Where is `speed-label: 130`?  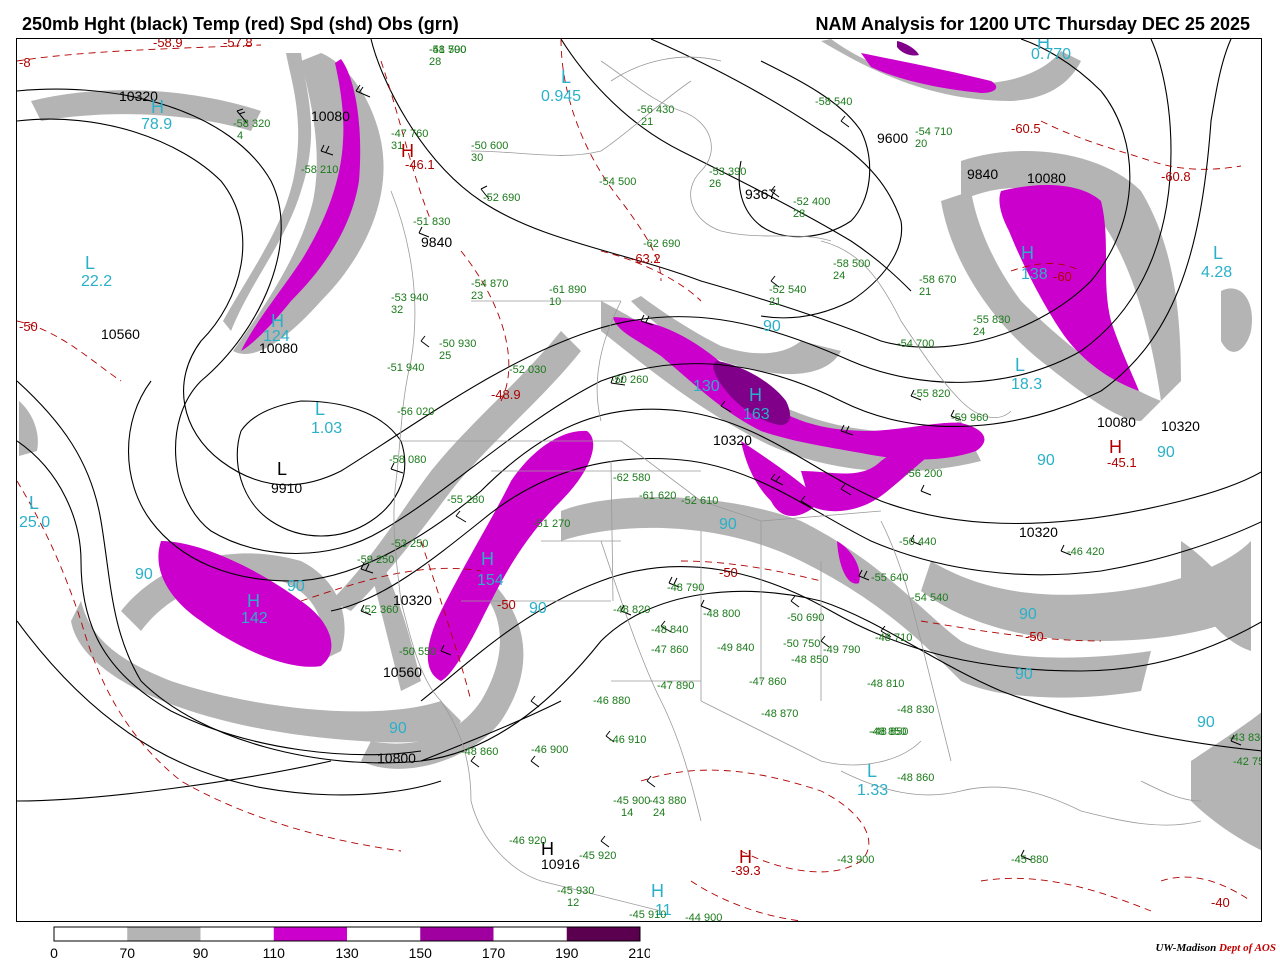 speed-label: 130 is located at coordinates (706, 386).